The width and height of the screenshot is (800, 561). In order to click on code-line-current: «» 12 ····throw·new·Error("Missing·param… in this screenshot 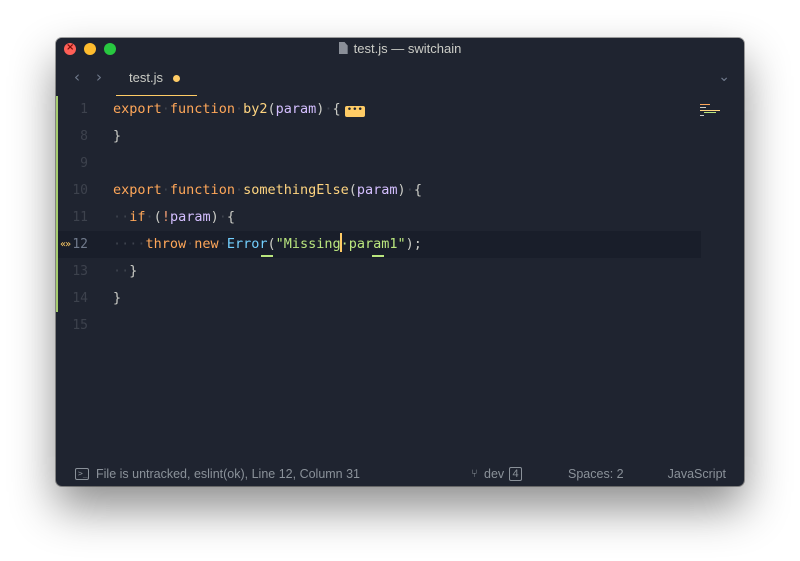, I will do `click(378, 244)`.